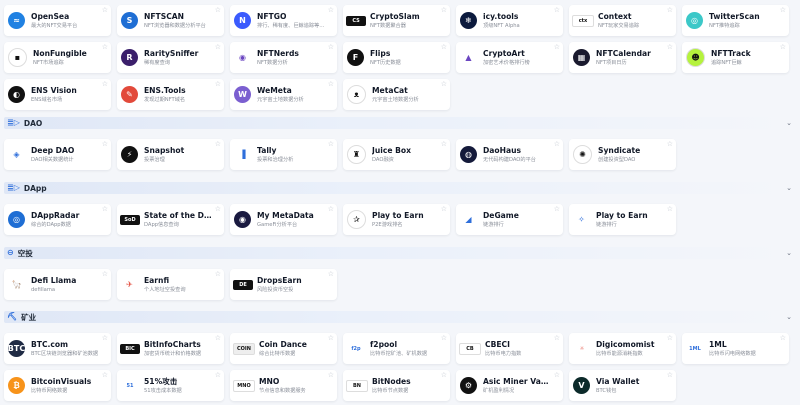  What do you see at coordinates (170, 348) in the screenshot?
I see `site-card-bitinfocharts: BIC BitInfoCharts 加密货币统计和价格数据 ☆` at bounding box center [170, 348].